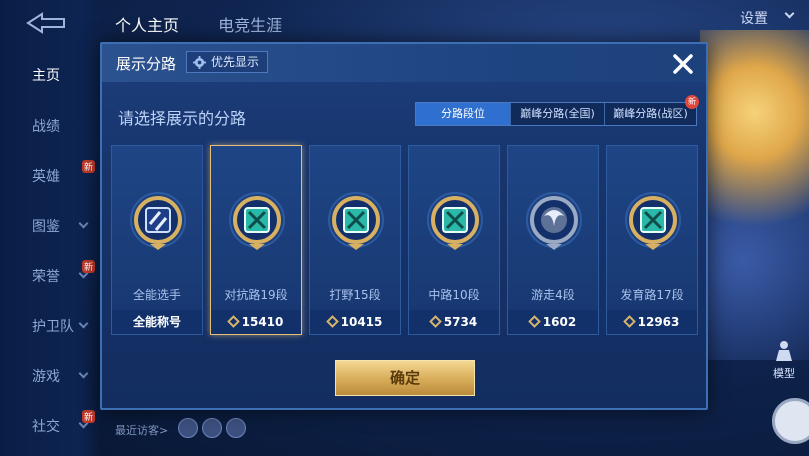 This screenshot has width=809, height=456. I want to click on sidebar-item: 荣誉 新, so click(50, 276).